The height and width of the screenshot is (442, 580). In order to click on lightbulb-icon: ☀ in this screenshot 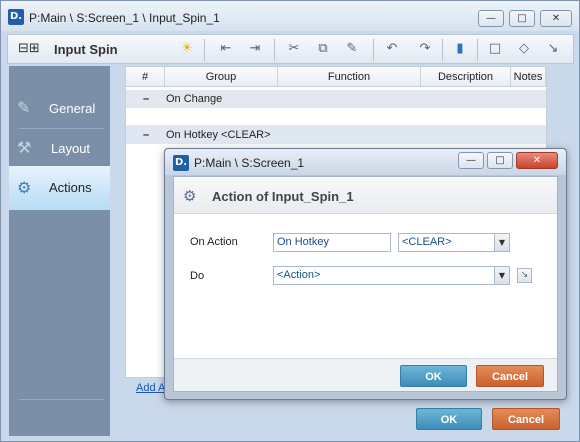, I will do `click(187, 49)`.